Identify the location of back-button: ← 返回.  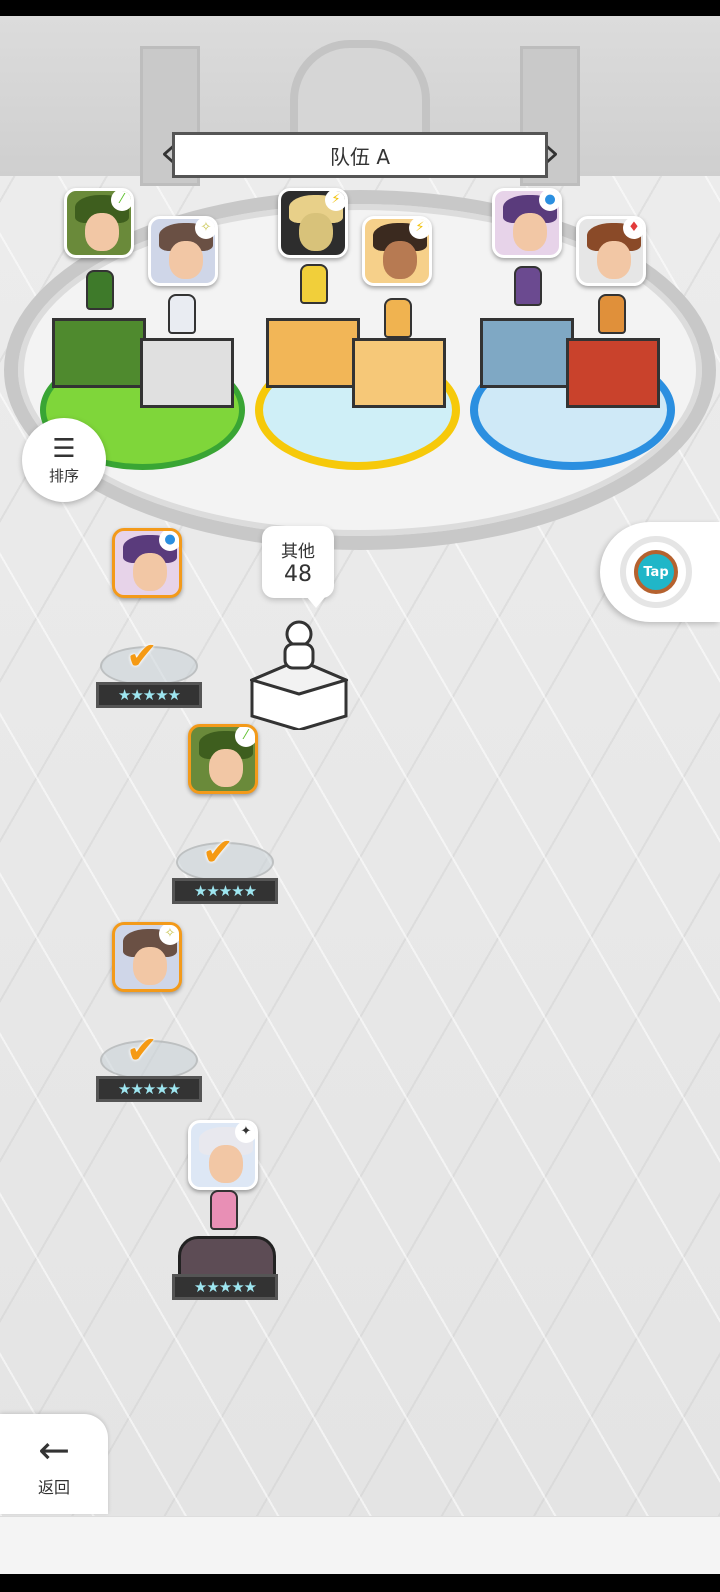
(54, 1464).